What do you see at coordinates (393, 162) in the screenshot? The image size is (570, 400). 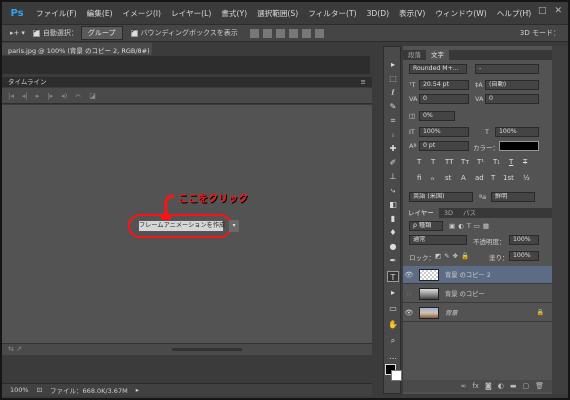 I see `brush-tool-icon: ✐` at bounding box center [393, 162].